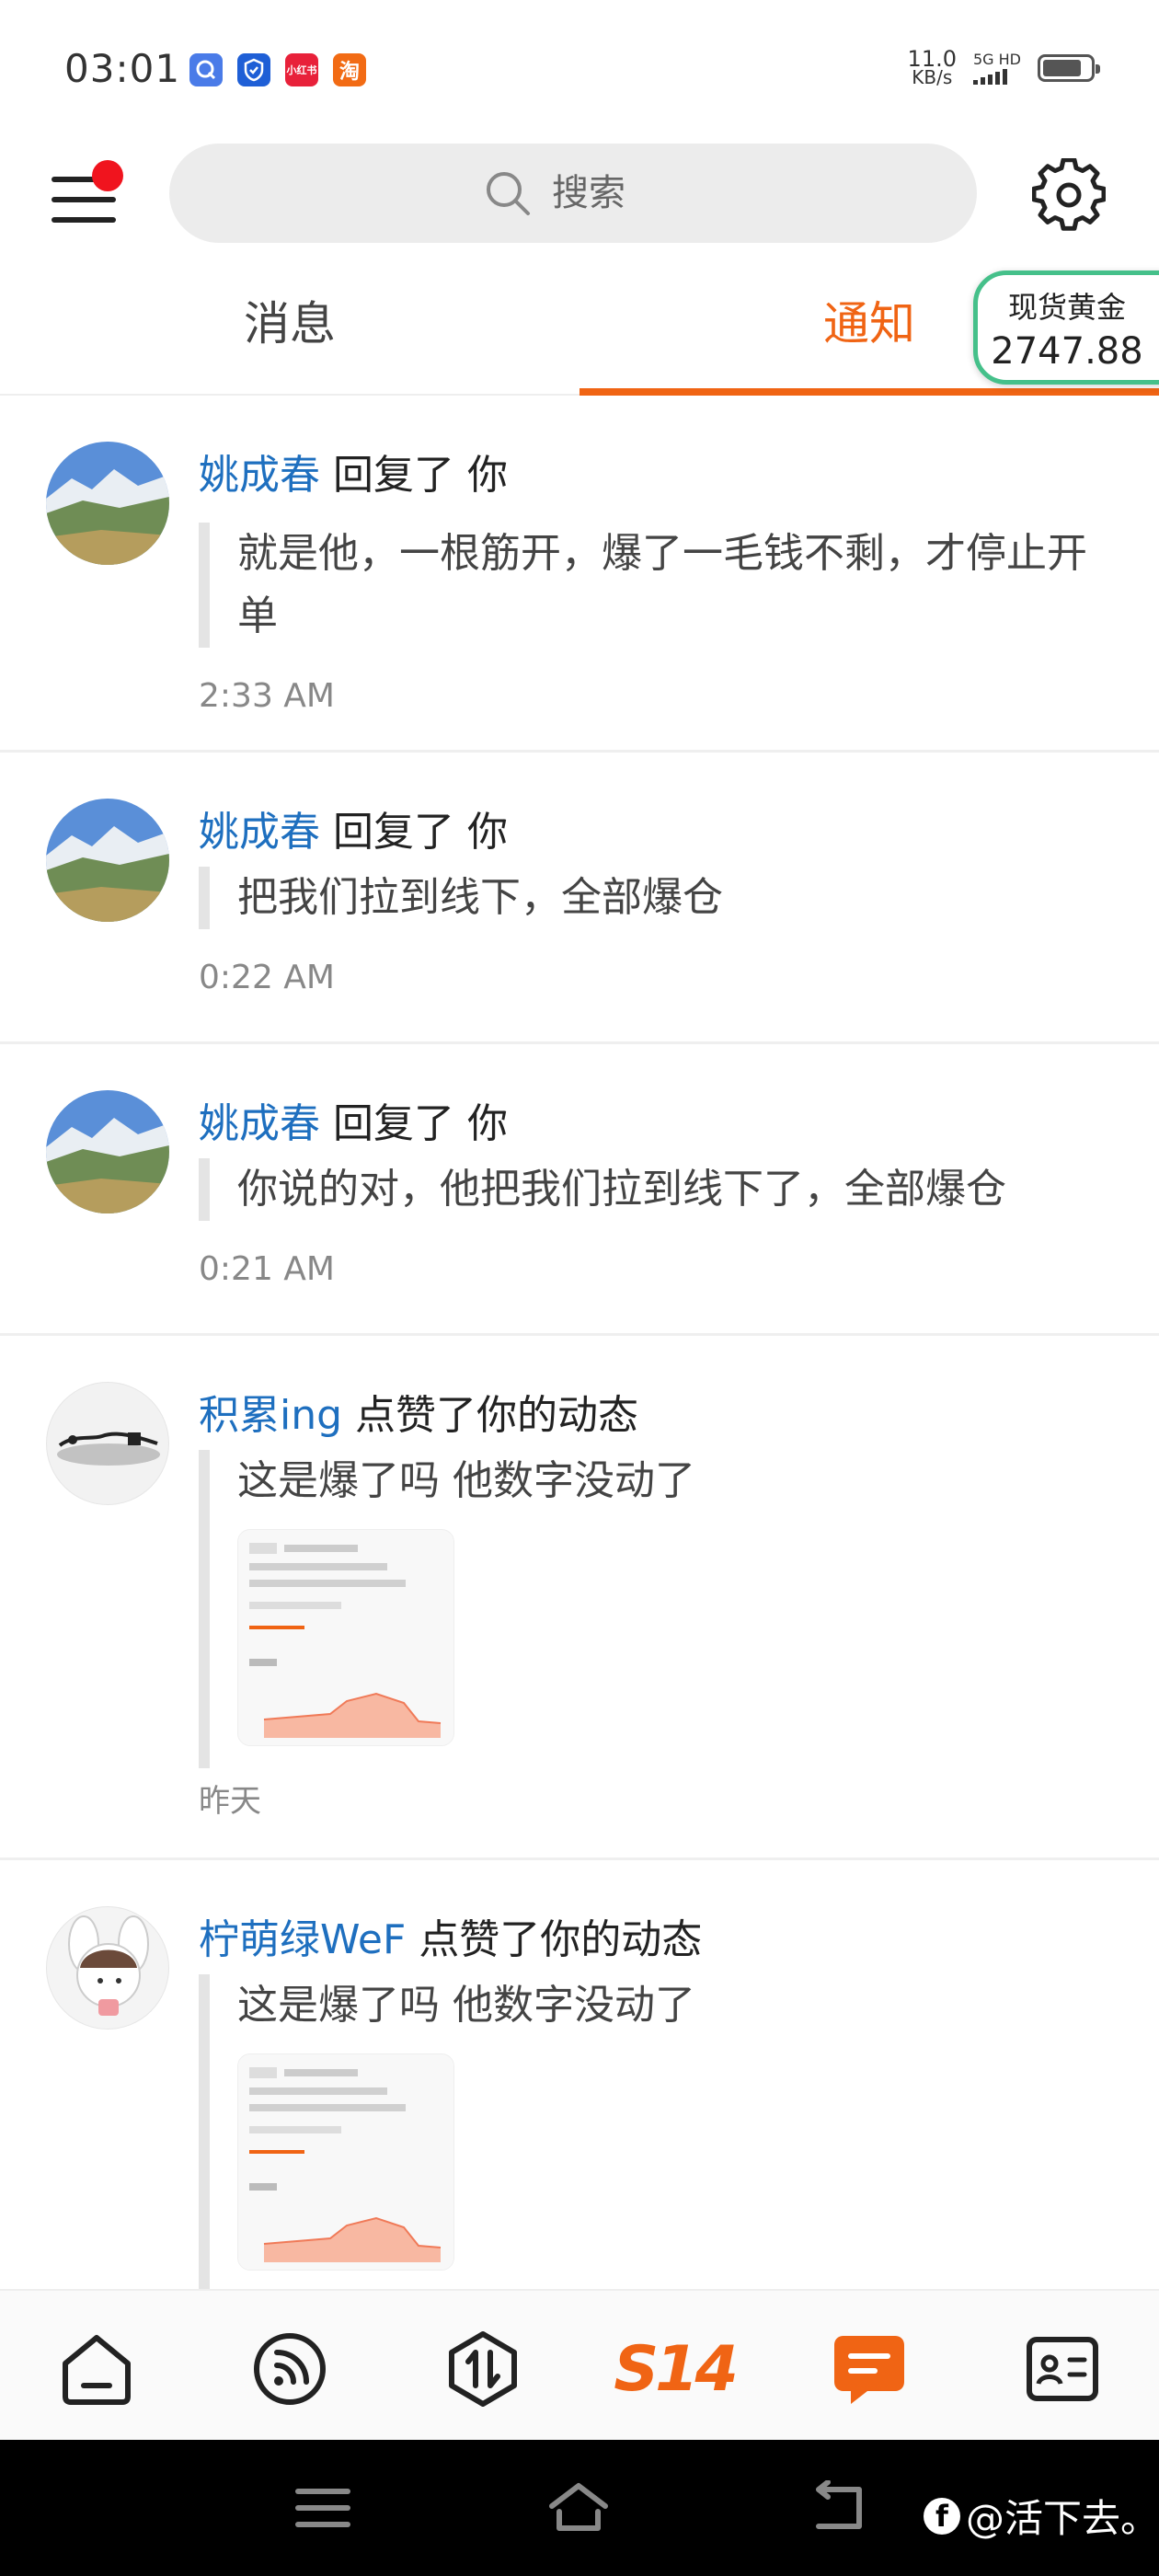  I want to click on nav-trade, so click(483, 2369).